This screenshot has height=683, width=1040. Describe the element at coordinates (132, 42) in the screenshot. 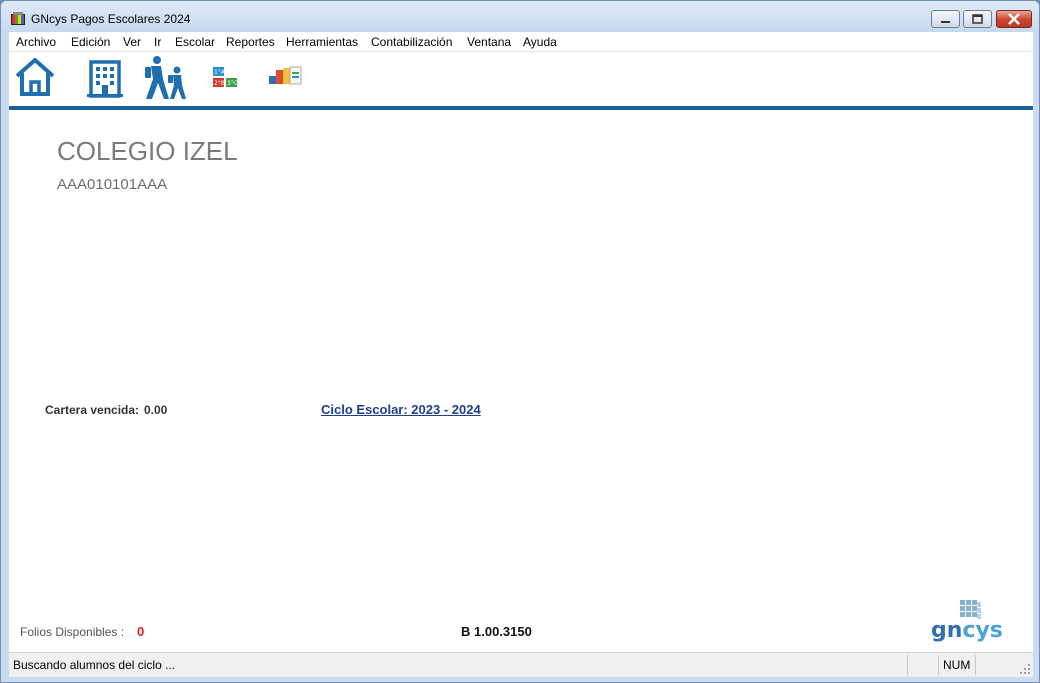

I see `menu-ver: Ver` at that location.